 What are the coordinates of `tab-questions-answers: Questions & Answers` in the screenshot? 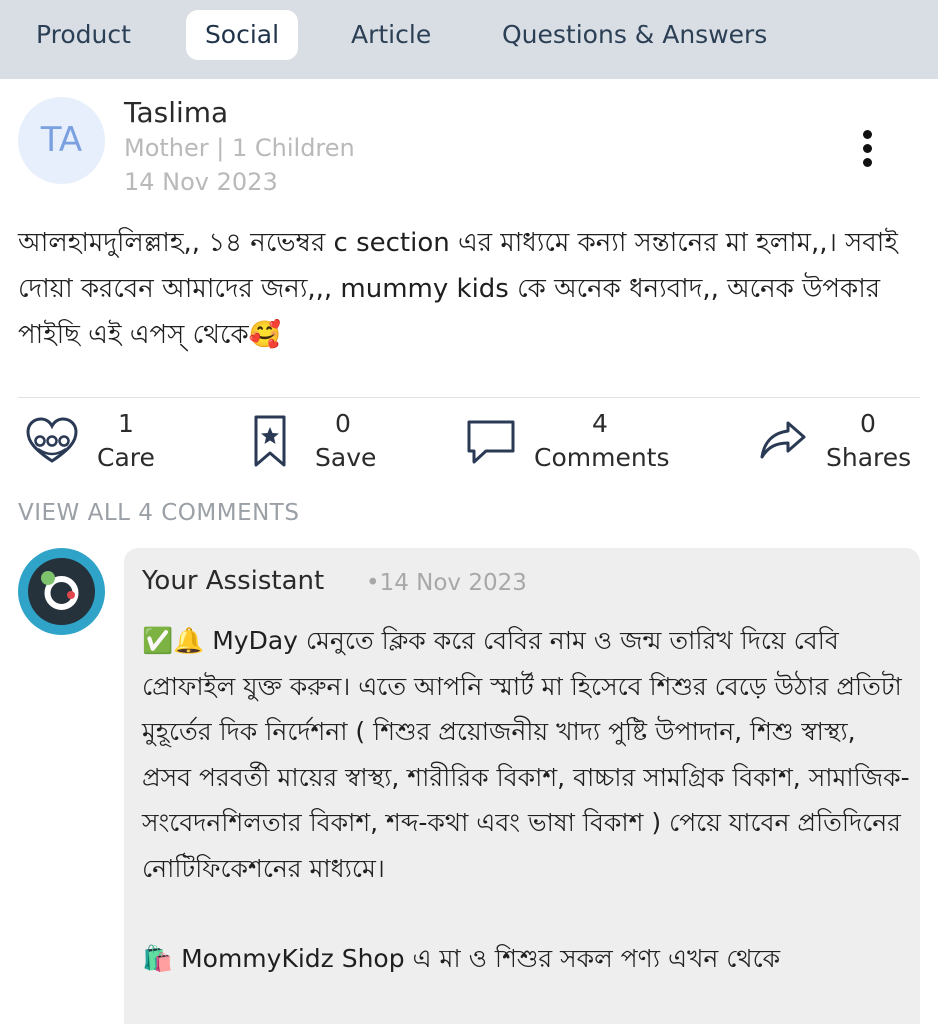 It's located at (634, 35).